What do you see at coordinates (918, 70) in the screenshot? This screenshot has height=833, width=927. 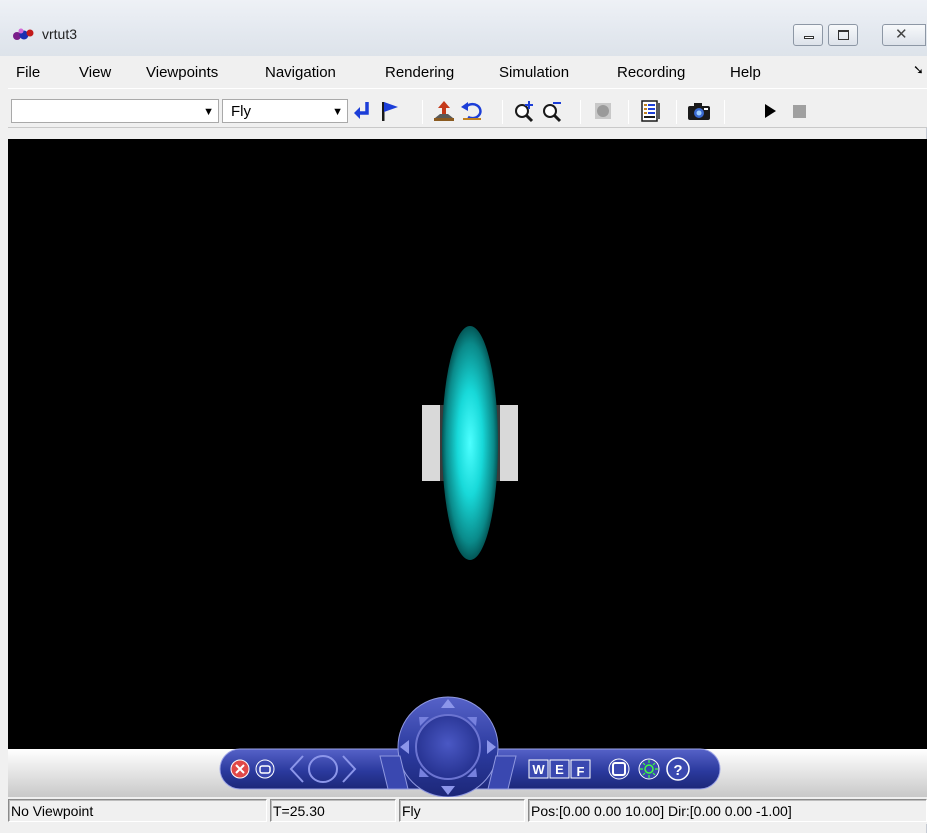 I see `chevron-overflow-icon: ➘` at bounding box center [918, 70].